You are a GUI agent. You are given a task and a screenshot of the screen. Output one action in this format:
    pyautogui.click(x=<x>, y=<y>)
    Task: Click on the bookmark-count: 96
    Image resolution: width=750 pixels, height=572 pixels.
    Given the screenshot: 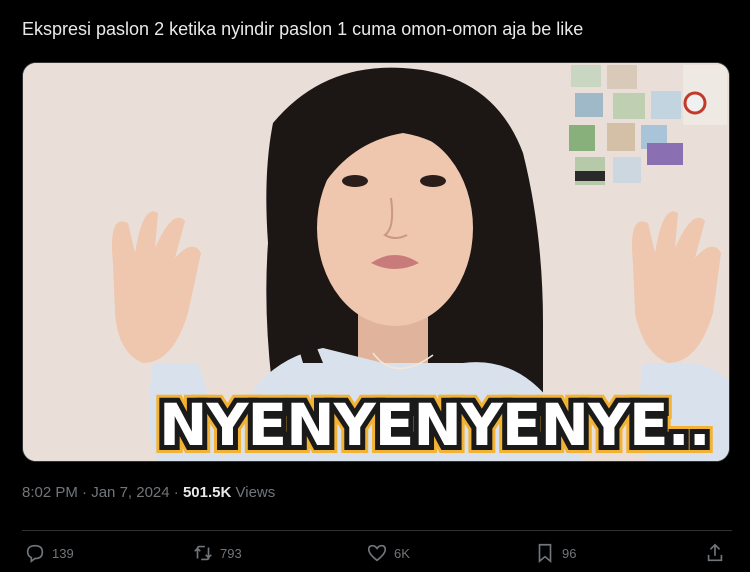 What is the action you would take?
    pyautogui.click(x=569, y=553)
    